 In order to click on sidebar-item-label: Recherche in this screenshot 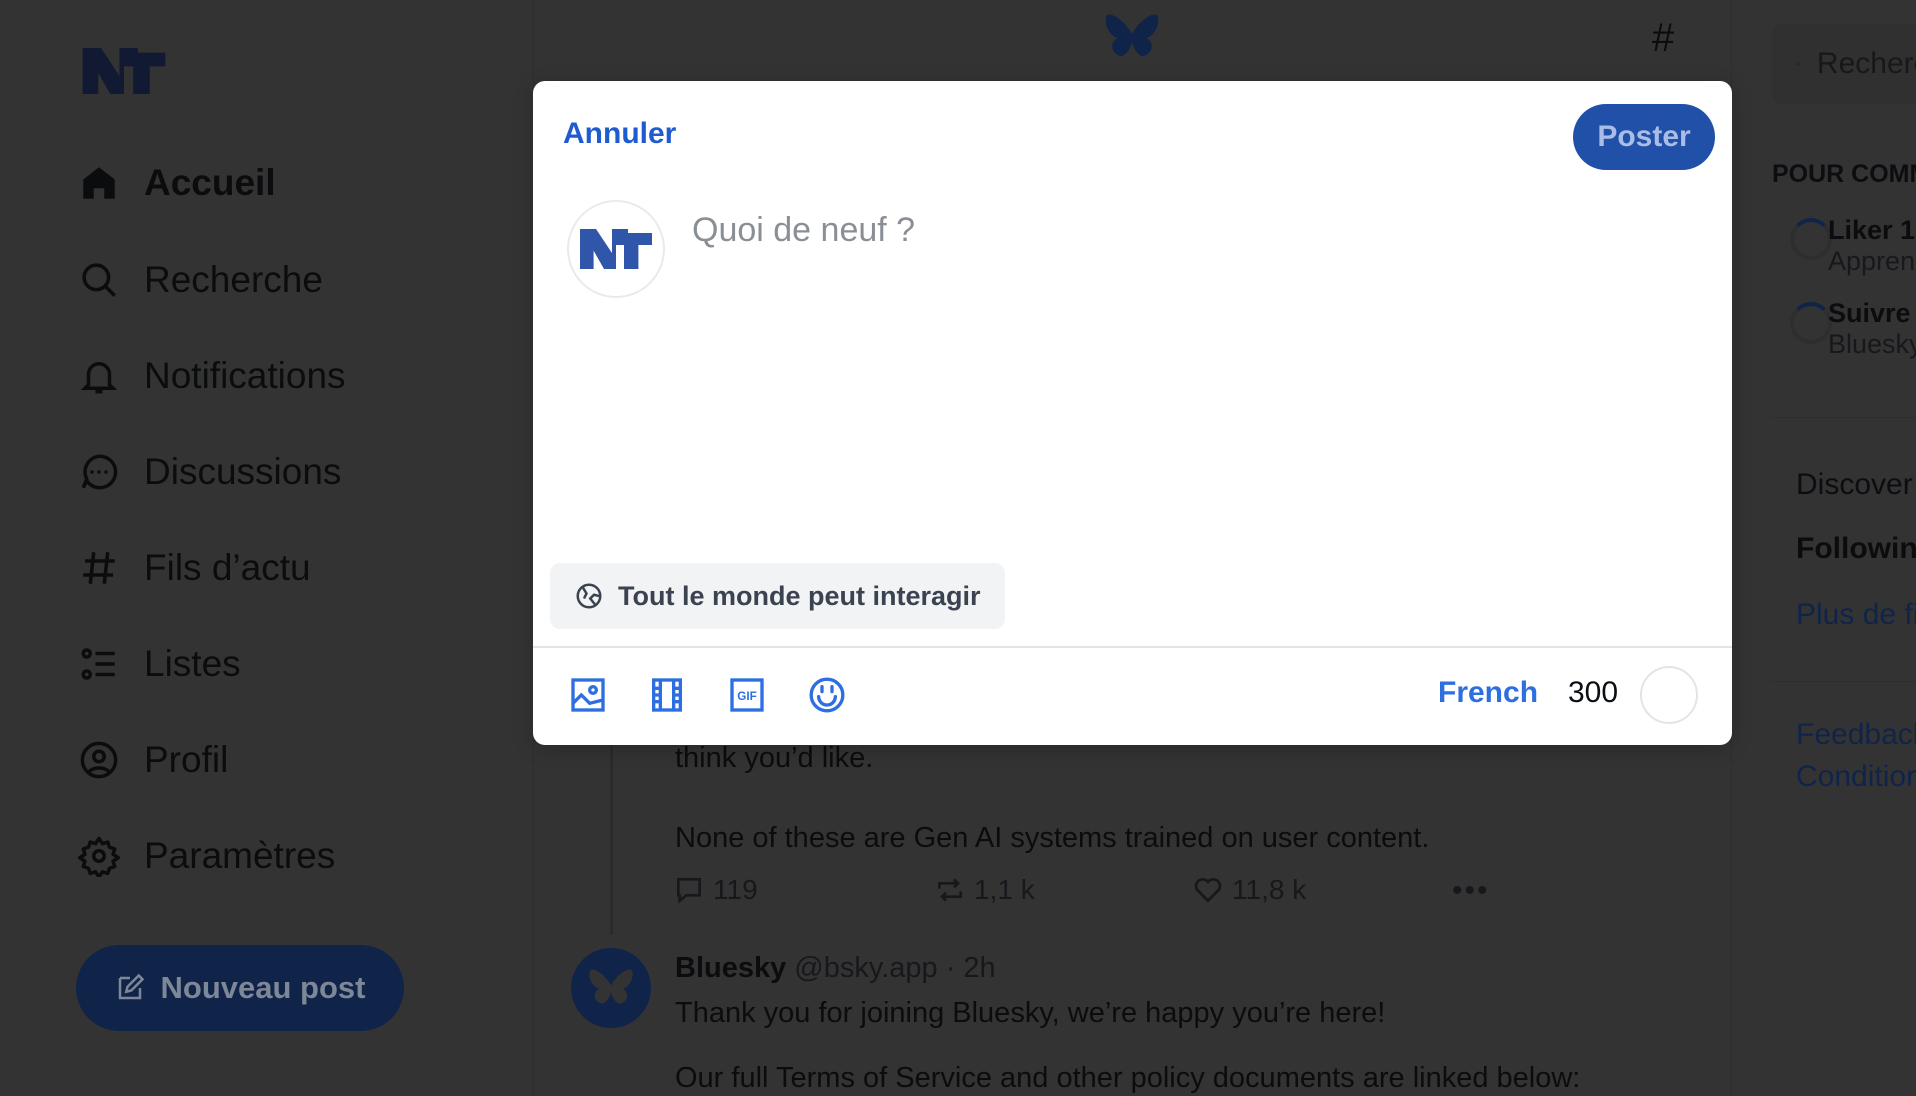, I will do `click(233, 279)`.